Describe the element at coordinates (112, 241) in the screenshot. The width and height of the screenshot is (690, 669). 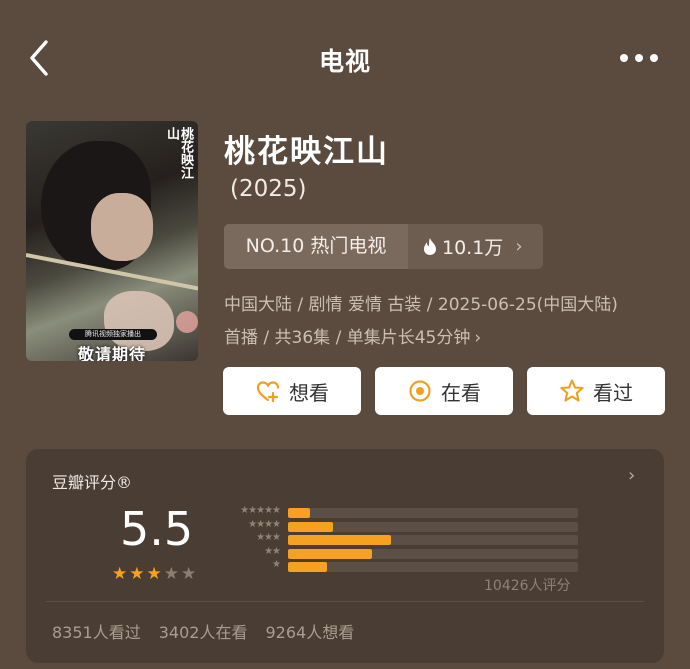
I see `poster-image: 桃花映江山 腾讯视频独家播出 敬请期待` at that location.